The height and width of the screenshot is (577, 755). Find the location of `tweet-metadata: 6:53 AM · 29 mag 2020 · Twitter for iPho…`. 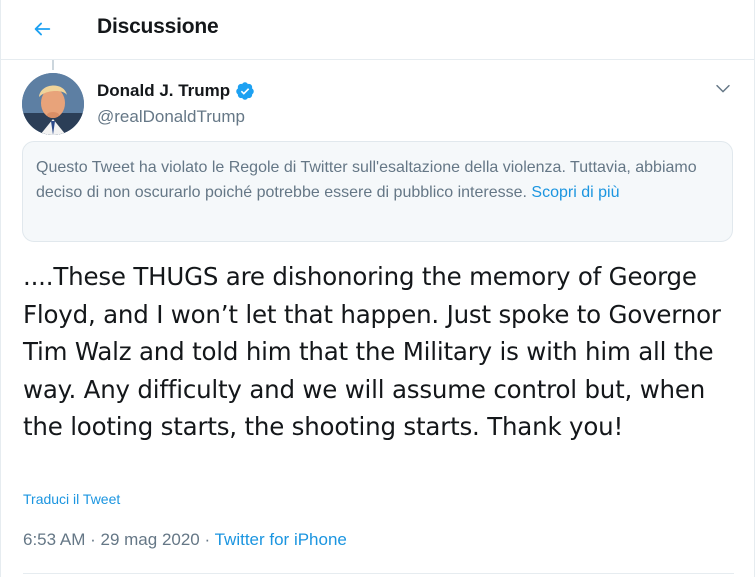

tweet-metadata: 6:53 AM · 29 mag 2020 · Twitter for iPho… is located at coordinates (185, 540).